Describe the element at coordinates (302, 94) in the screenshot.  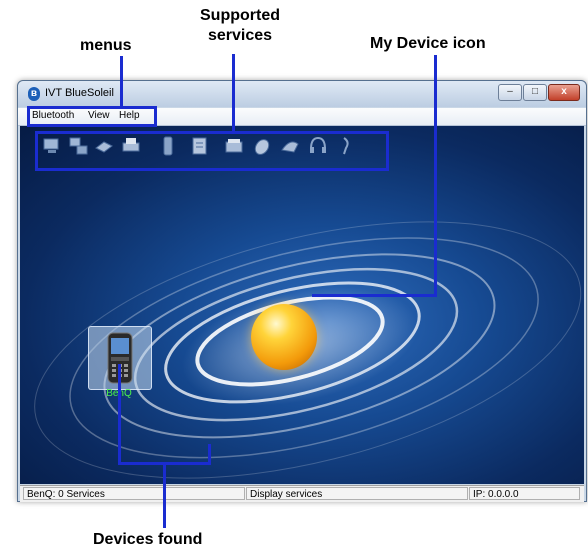
I see `title-bar: ʙ IVT BlueSoleil – □ x` at that location.